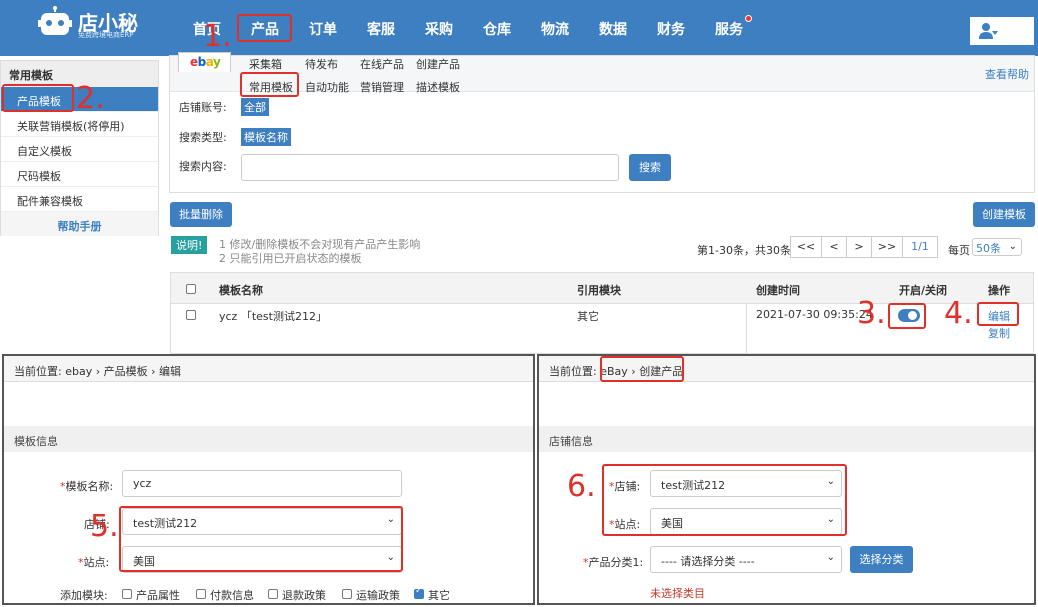 The height and width of the screenshot is (607, 1038). Describe the element at coordinates (241, 290) in the screenshot. I see `header-template-name: 模板名称` at that location.